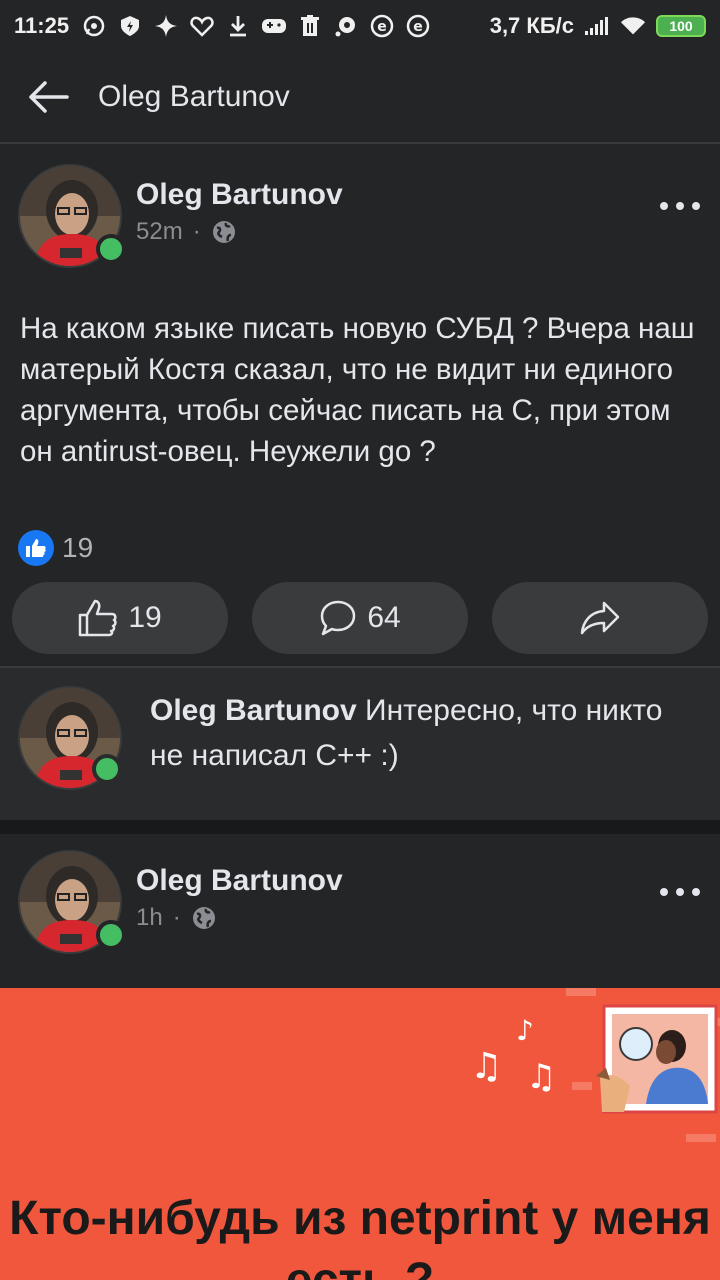 The height and width of the screenshot is (1280, 720). I want to click on sparkle-icon, so click(166, 26).